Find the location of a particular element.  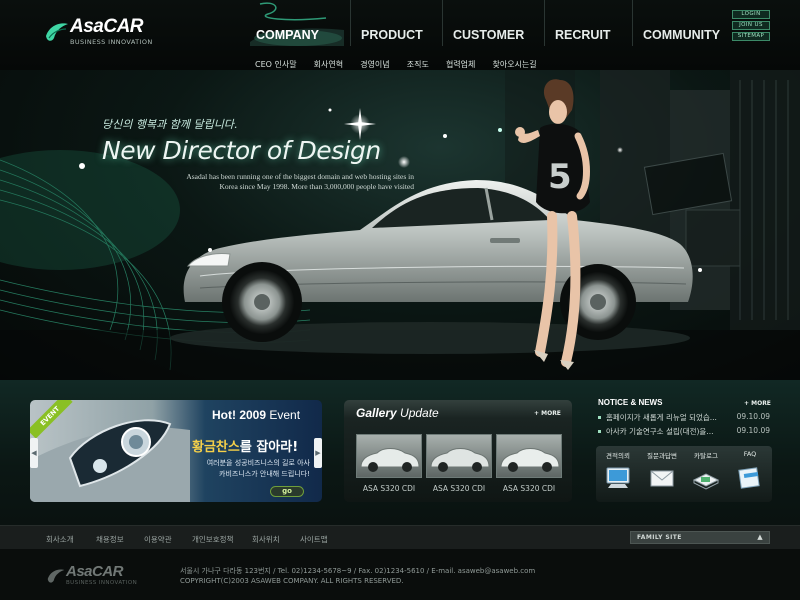

hero-title: New Director of Design is located at coordinates (241, 150).